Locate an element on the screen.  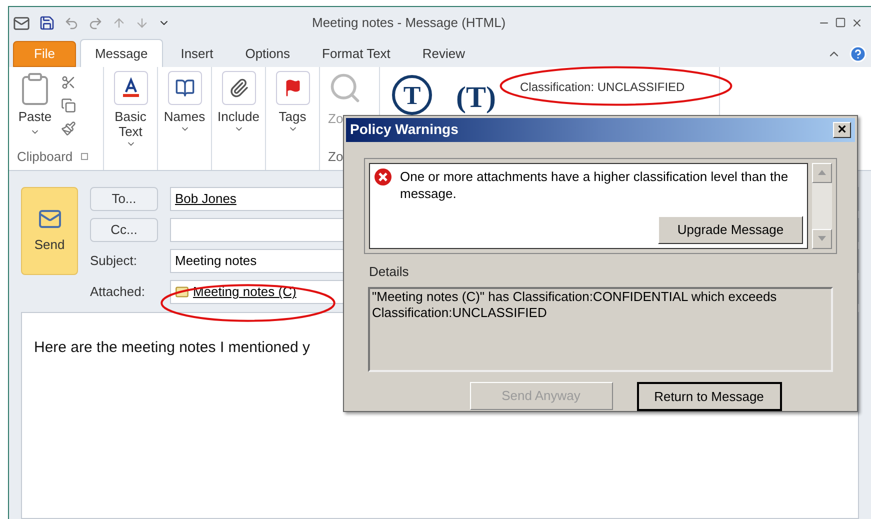
body-text: Here are the meeting notes I mentioned y is located at coordinates (172, 347).